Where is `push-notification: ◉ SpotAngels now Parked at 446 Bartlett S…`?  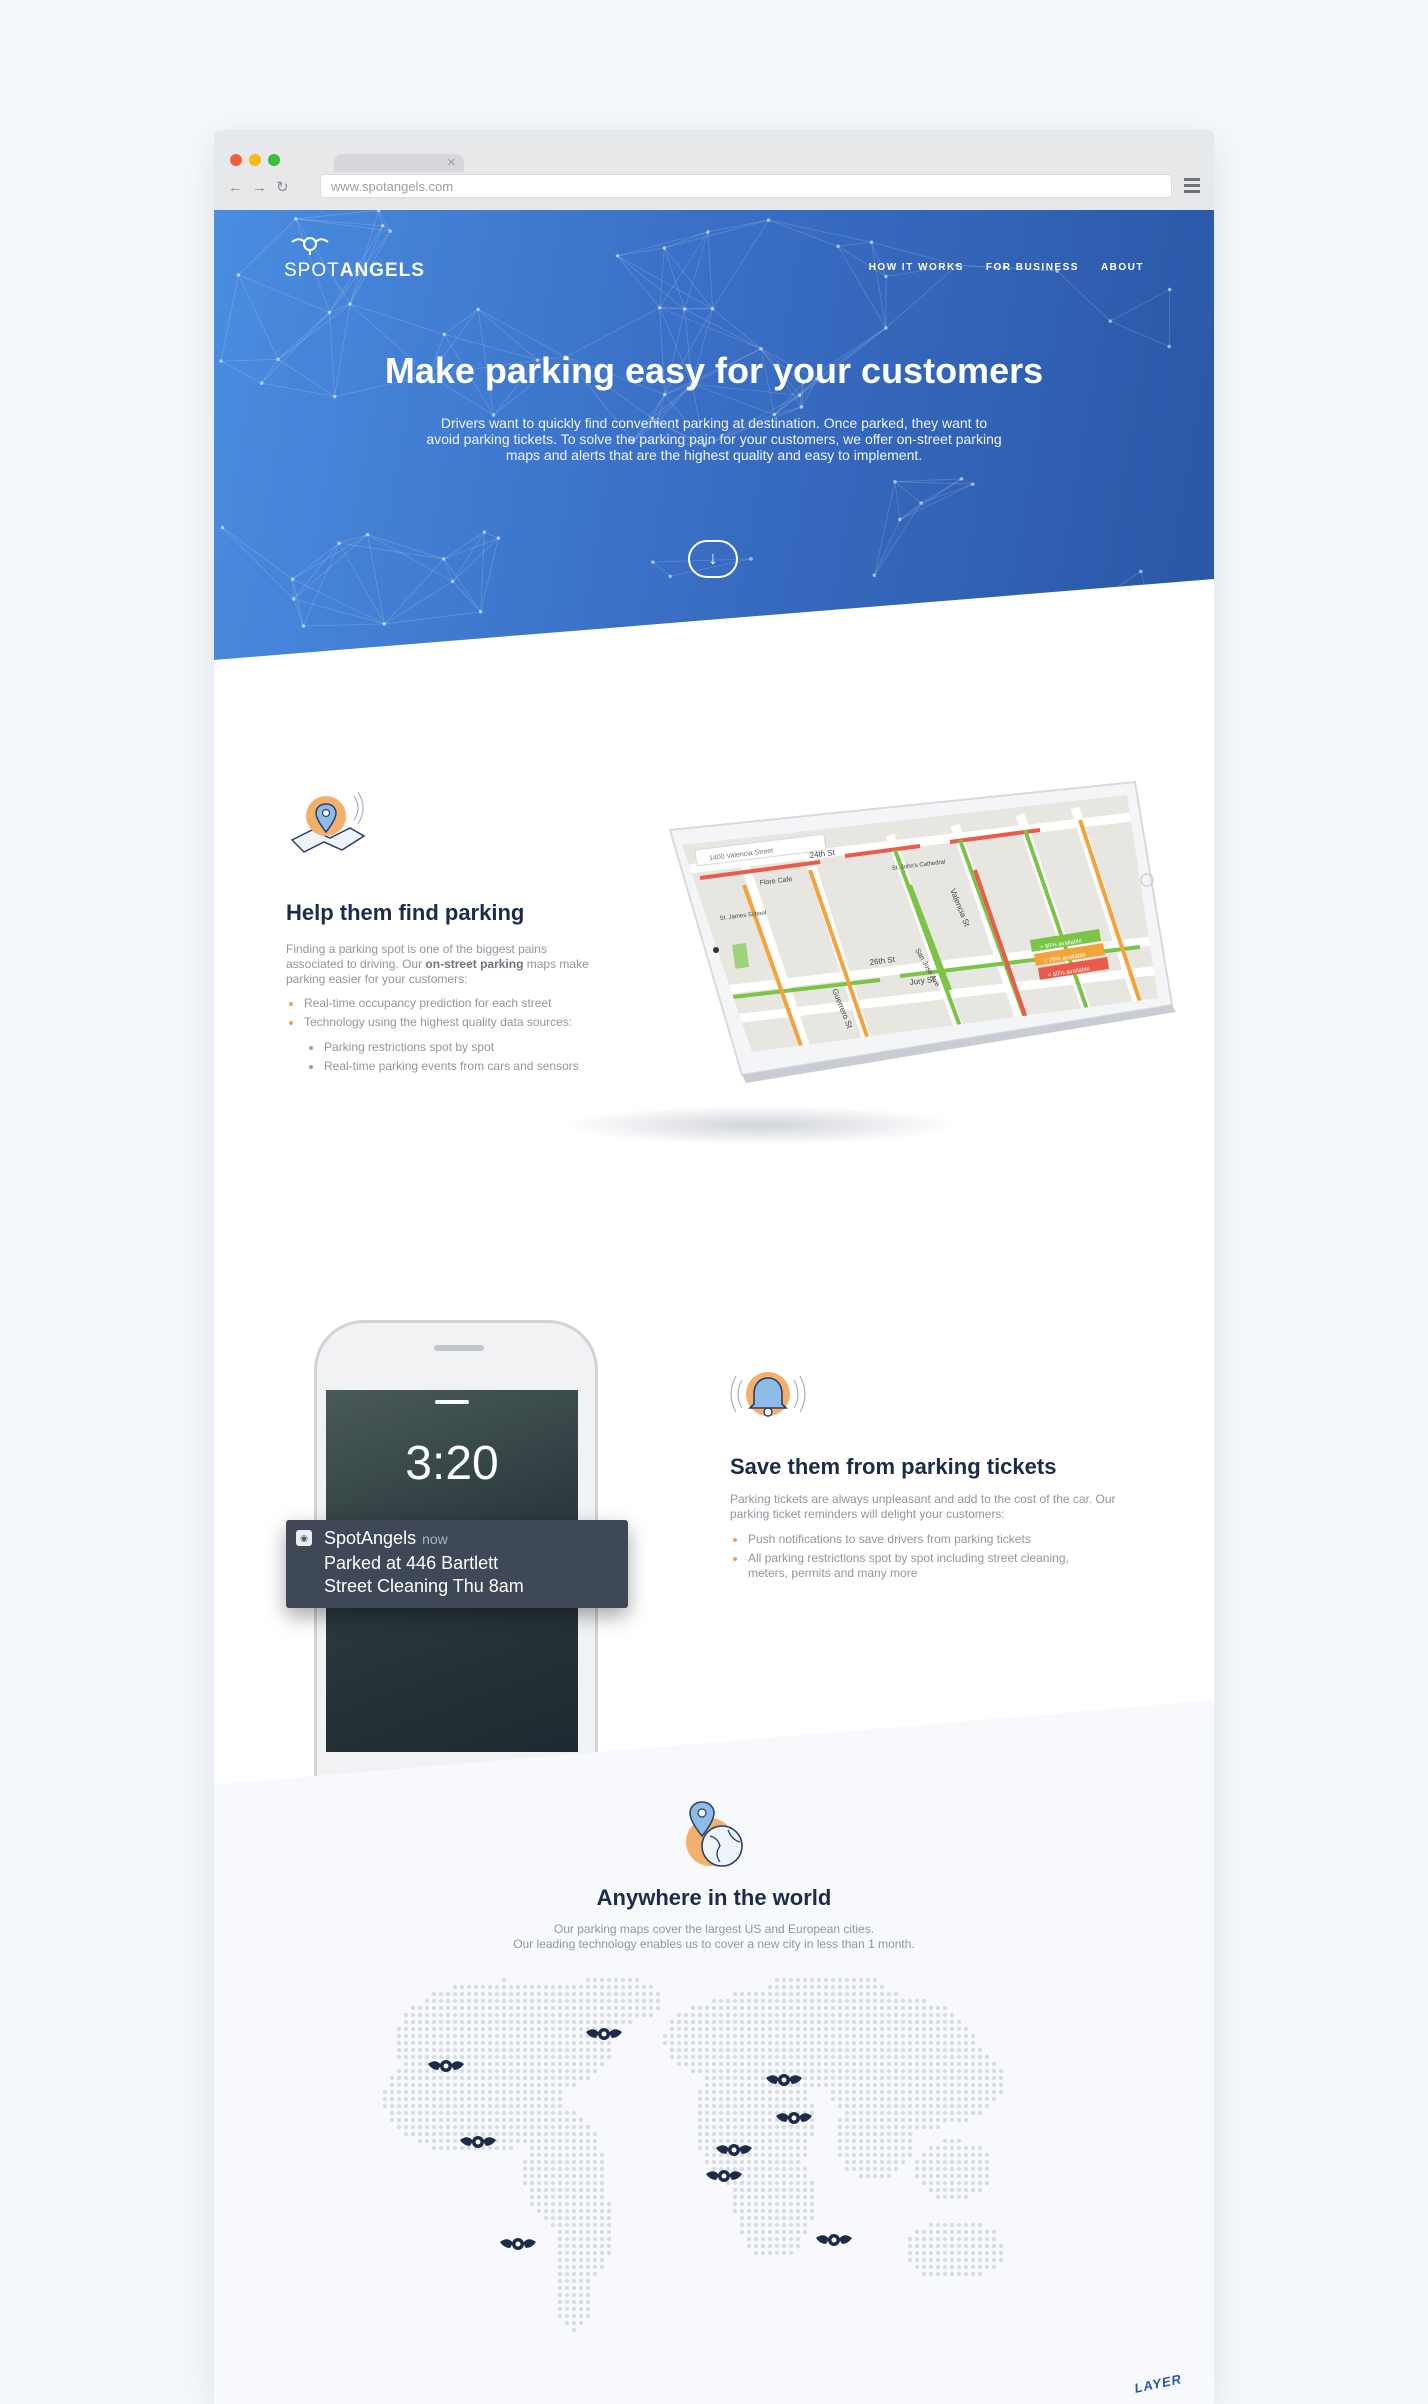
push-notification: ◉ SpotAngels now Parked at 446 Bartlett S… is located at coordinates (457, 1564).